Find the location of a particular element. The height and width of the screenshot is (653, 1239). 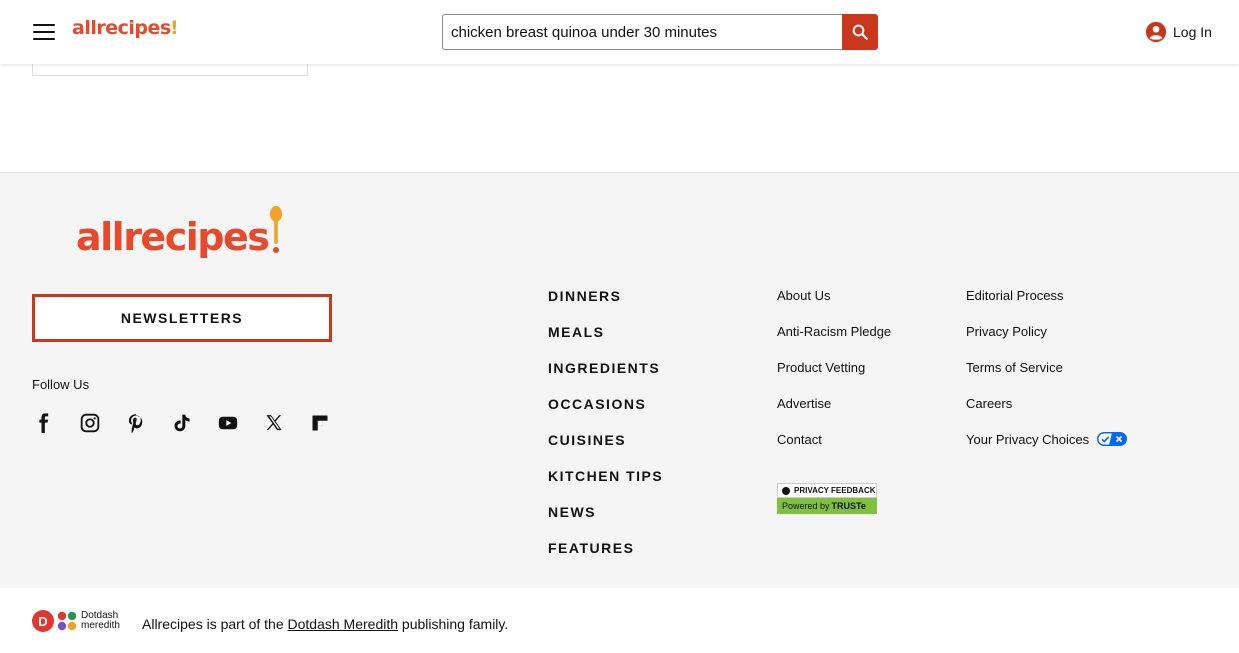

site-header: allrecipesǃ Log In is located at coordinates (619, 32).